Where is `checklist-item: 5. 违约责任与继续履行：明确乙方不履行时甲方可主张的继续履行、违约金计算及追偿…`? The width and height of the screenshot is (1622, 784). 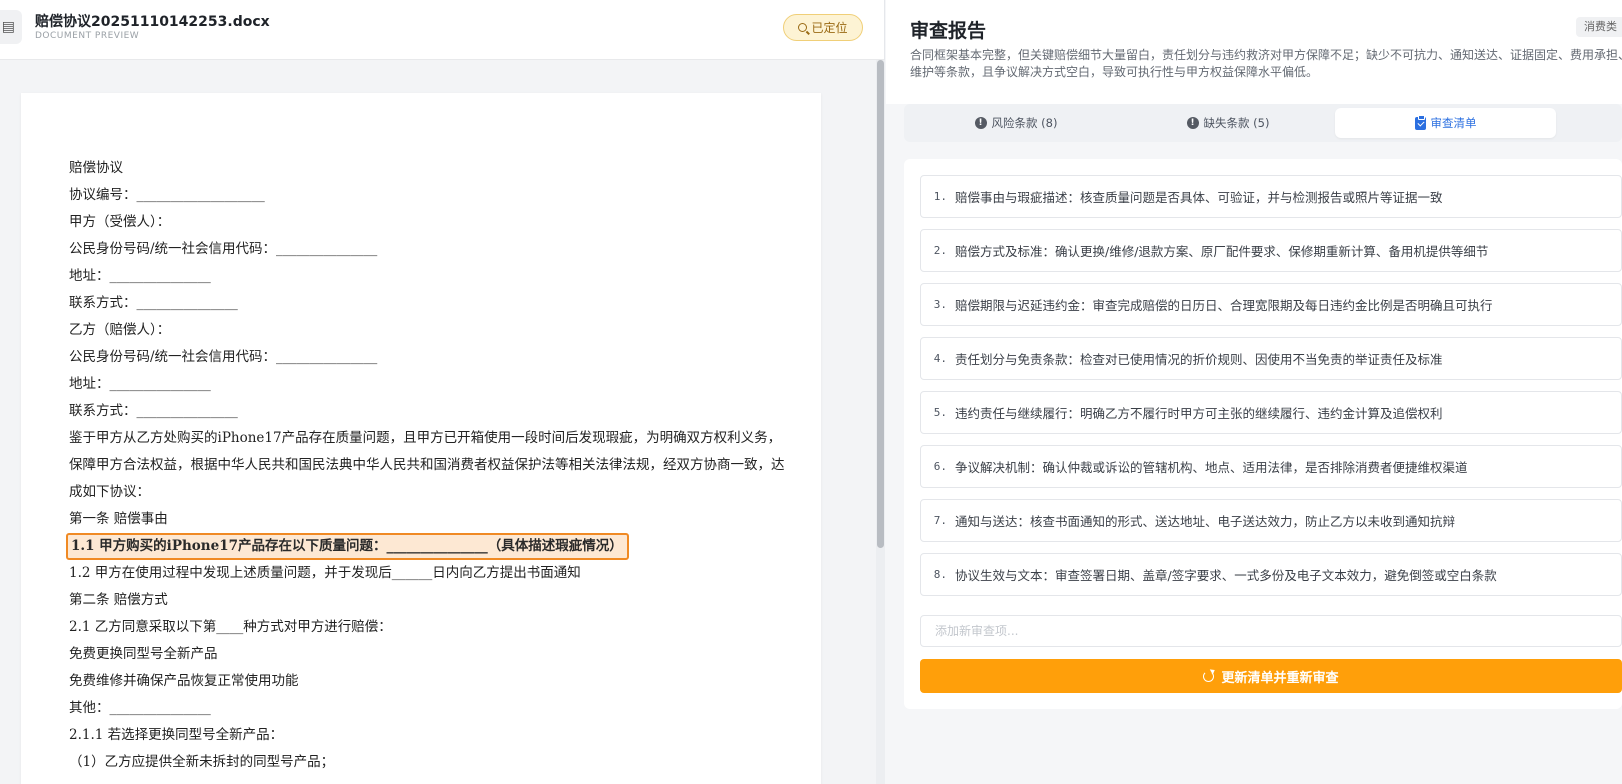
checklist-item: 5. 违约责任与继续履行：明确乙方不履行时甲方可主张的继续履行、违约金计算及追偿… is located at coordinates (1271, 412).